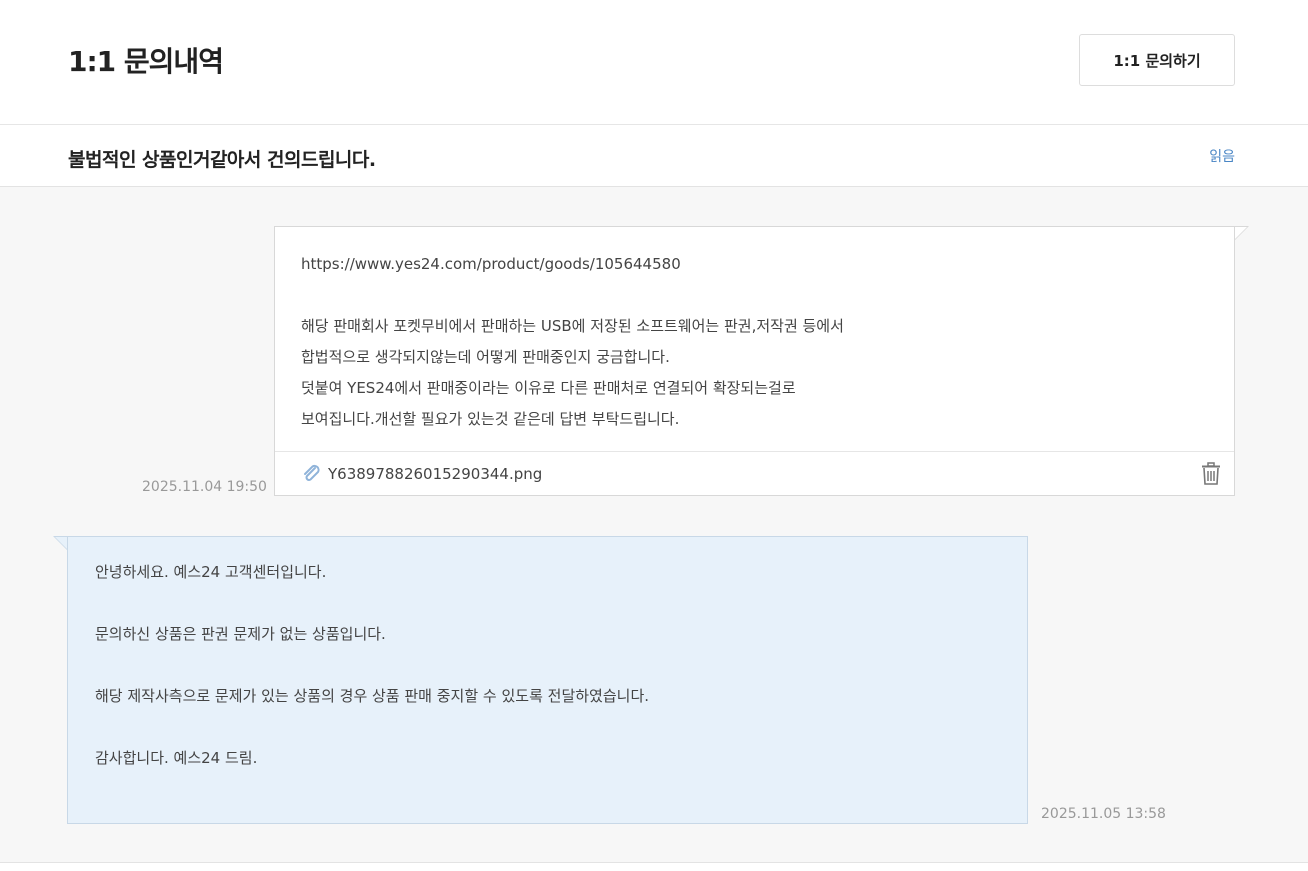 The height and width of the screenshot is (871, 1308). I want to click on answer-line: 감사합니다. 예스24 드림., so click(176, 758).